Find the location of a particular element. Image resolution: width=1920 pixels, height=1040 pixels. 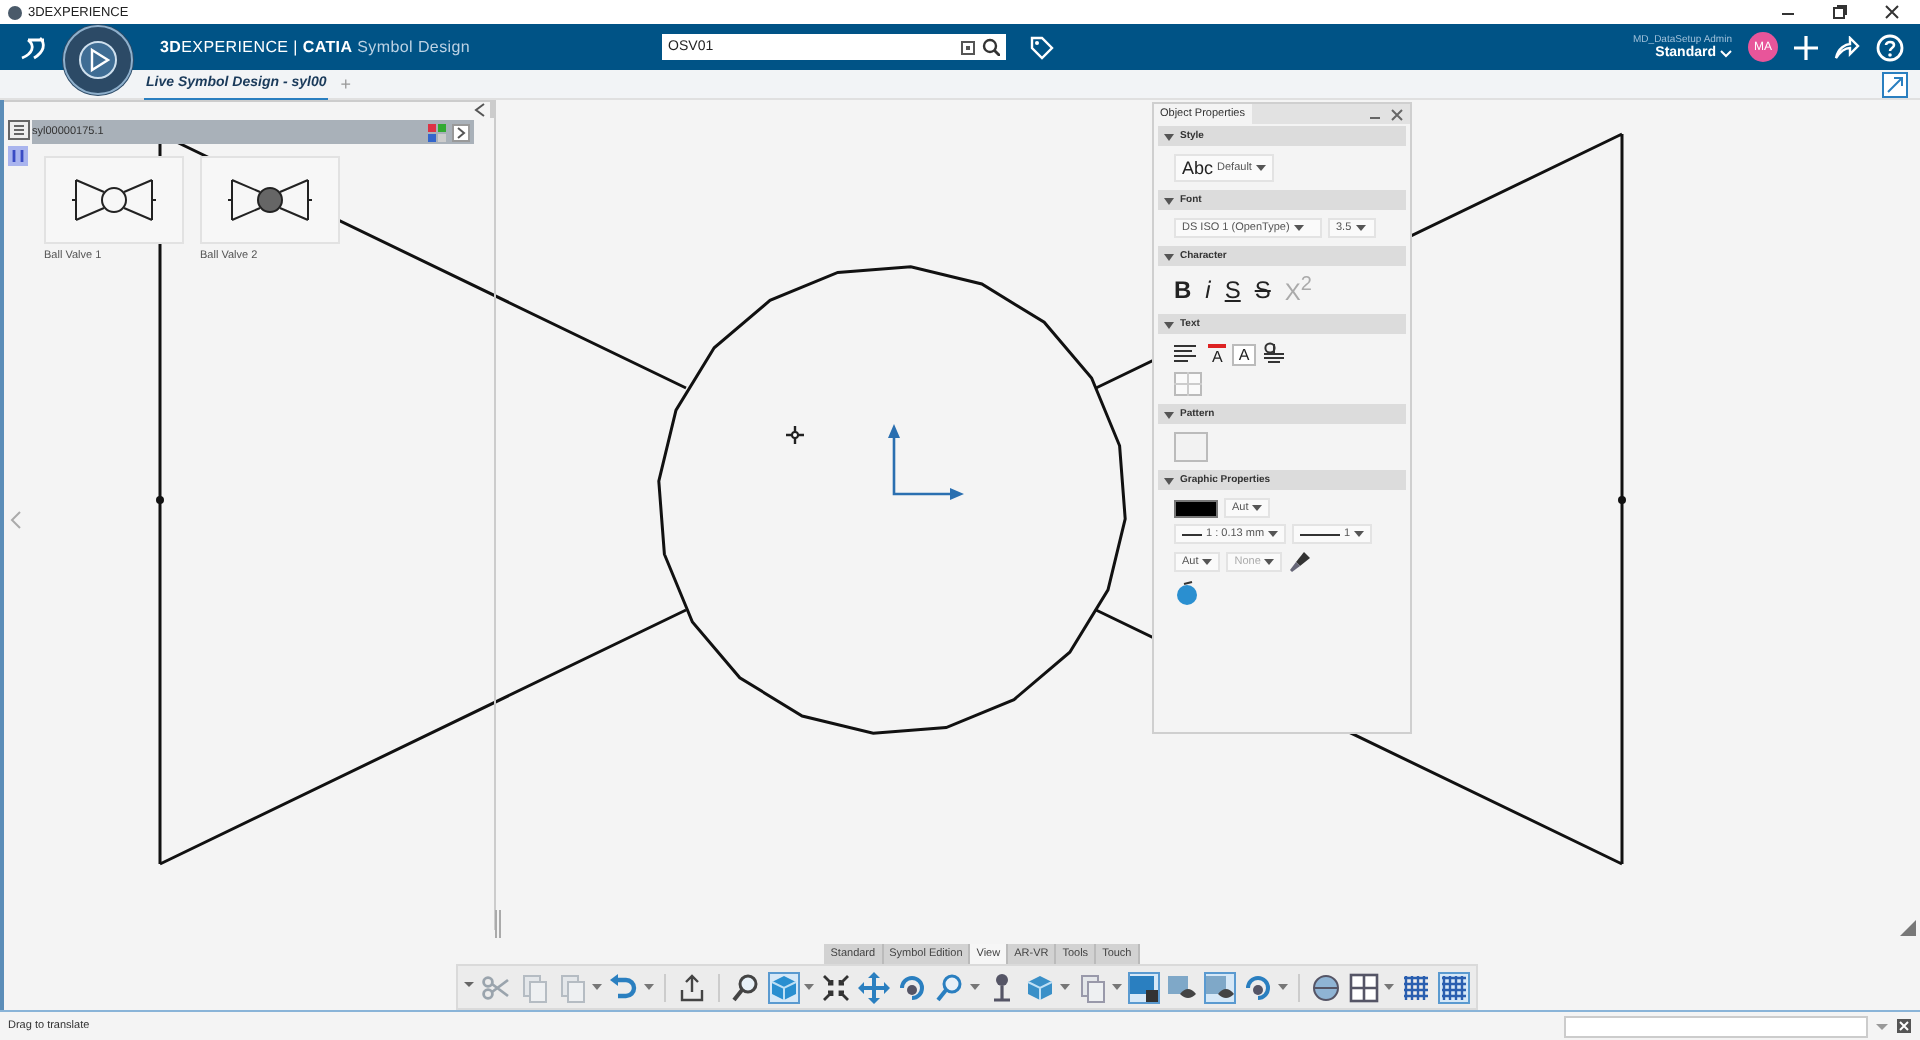

tiles-view-icon is located at coordinates (18, 156).